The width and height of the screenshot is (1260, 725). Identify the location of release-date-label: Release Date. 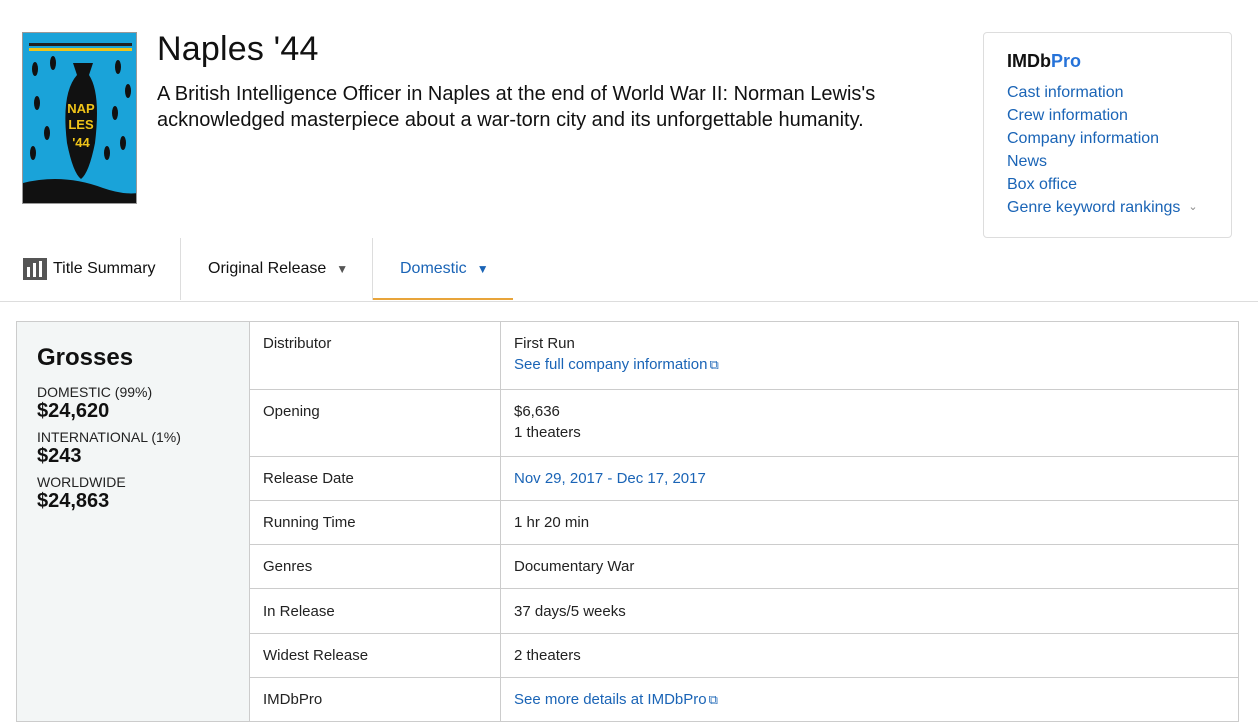
(375, 478).